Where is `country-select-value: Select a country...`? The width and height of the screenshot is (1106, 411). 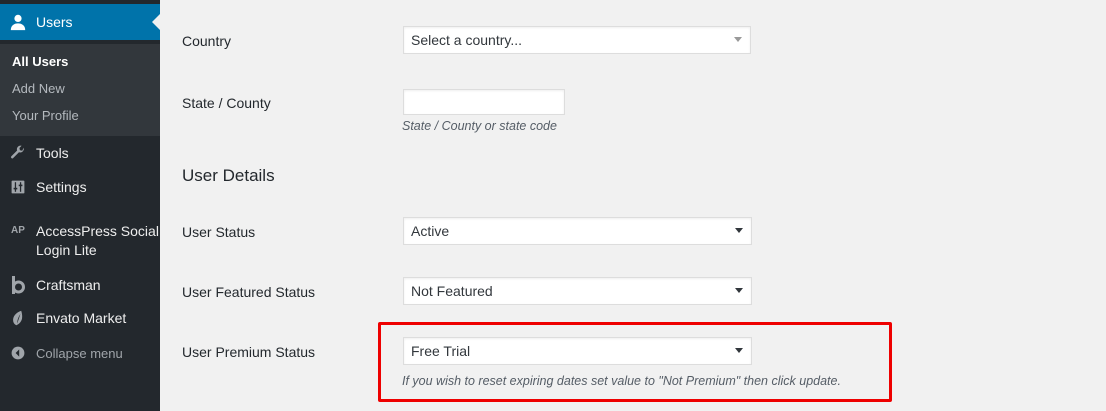
country-select-value: Select a country... is located at coordinates (467, 40).